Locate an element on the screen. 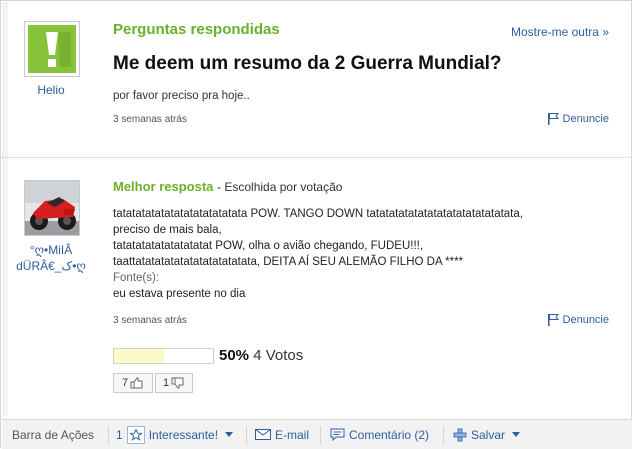 The width and height of the screenshot is (632, 449). thumbs-down-icon is located at coordinates (177, 383).